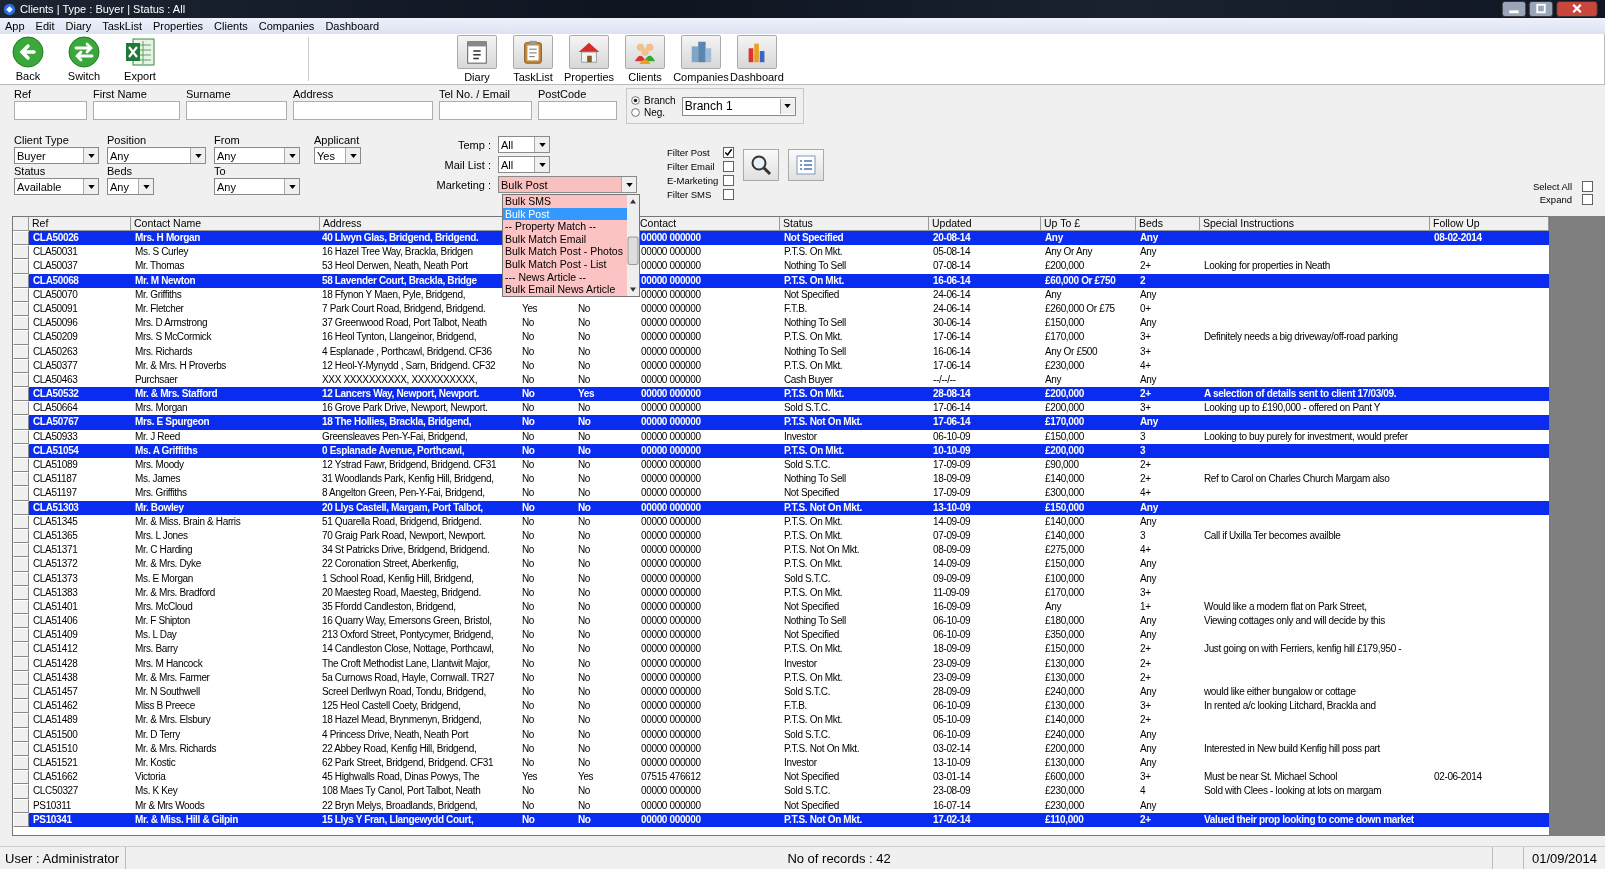 The height and width of the screenshot is (869, 1605). I want to click on toolbar-button: Export, so click(140, 59).